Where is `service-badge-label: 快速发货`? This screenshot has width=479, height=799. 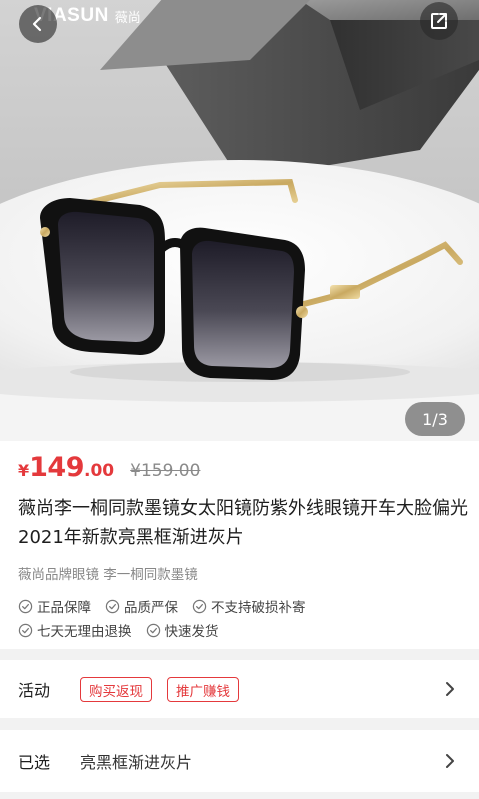 service-badge-label: 快速发货 is located at coordinates (191, 632).